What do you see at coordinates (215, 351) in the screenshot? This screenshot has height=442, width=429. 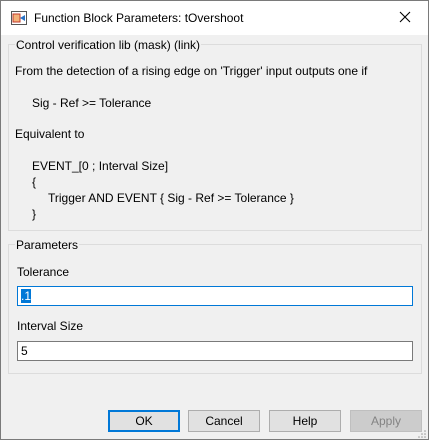 I see `interval-size-input: 5` at bounding box center [215, 351].